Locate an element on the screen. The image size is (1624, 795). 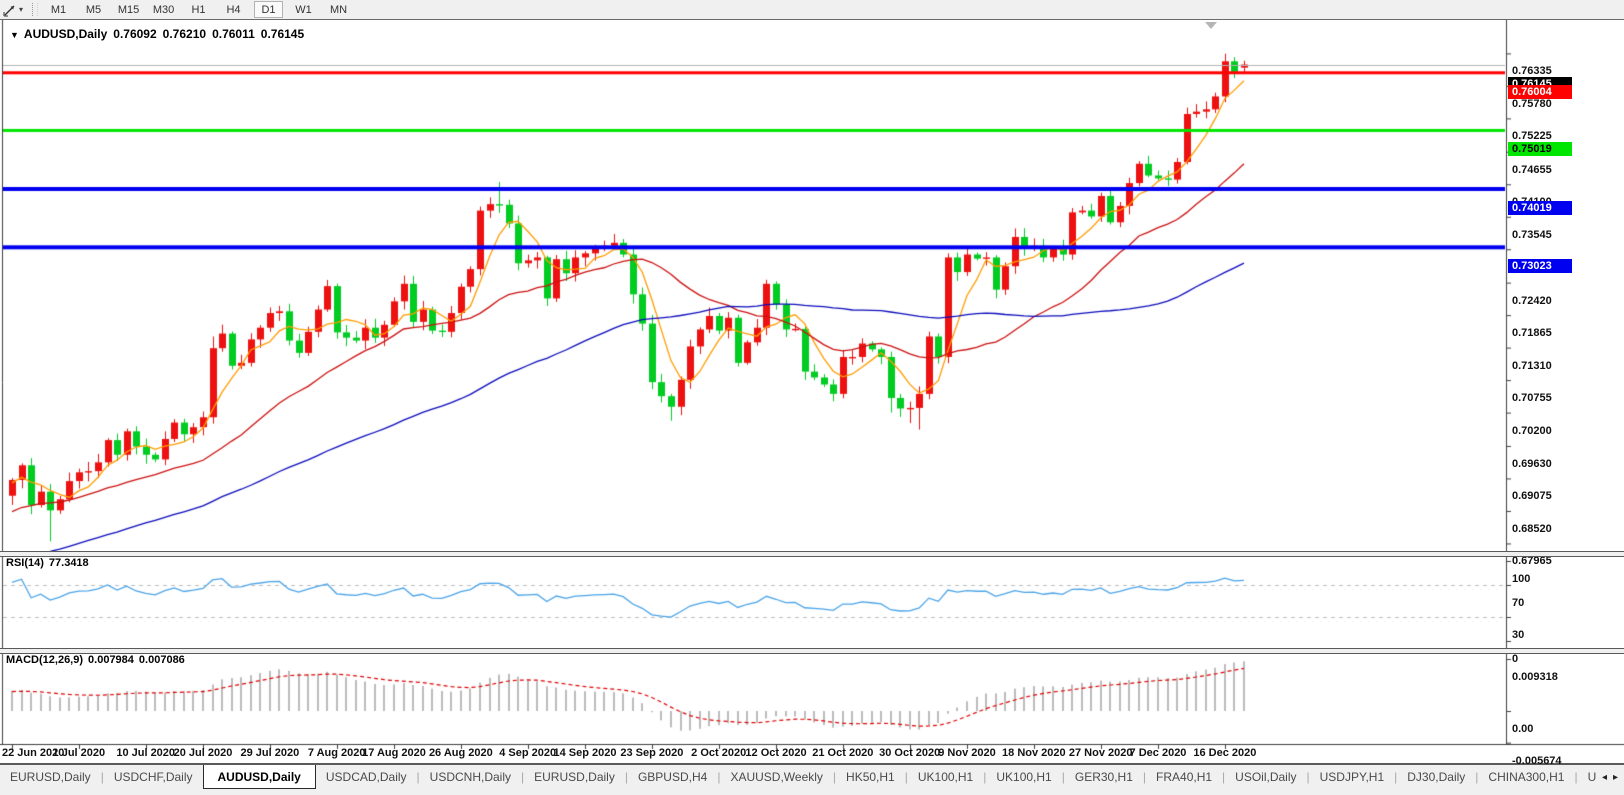
macd-name: MACD(12,26,9) is located at coordinates (45, 660).